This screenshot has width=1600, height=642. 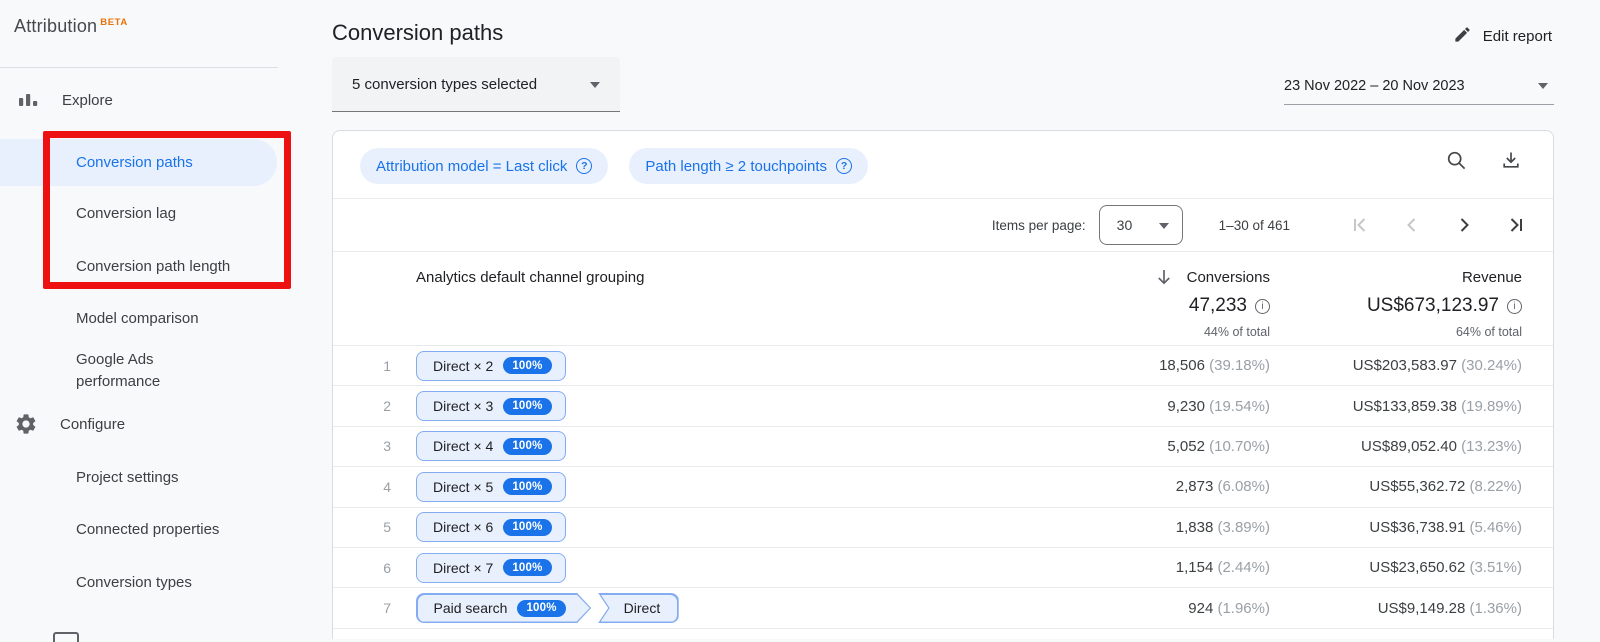 I want to click on conversion-path: Direct × 5 100%, so click(x=674, y=486).